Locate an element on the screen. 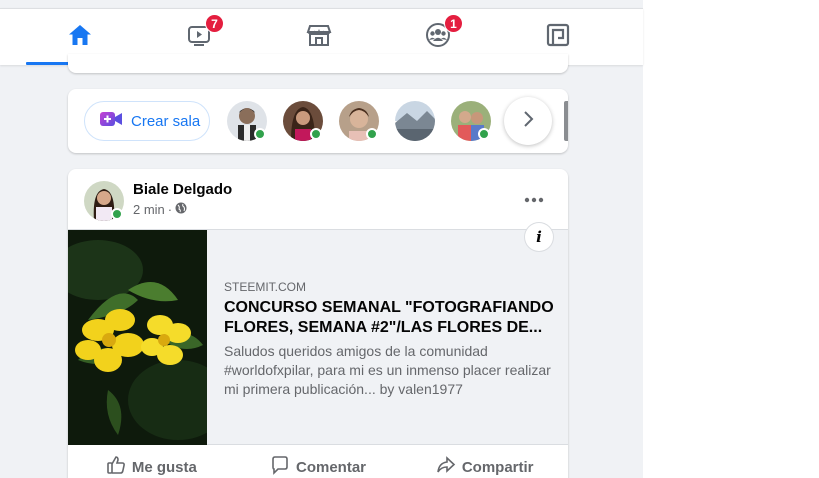 This screenshot has width=819, height=478. link-domain: STEEMIT.COM is located at coordinates (265, 287).